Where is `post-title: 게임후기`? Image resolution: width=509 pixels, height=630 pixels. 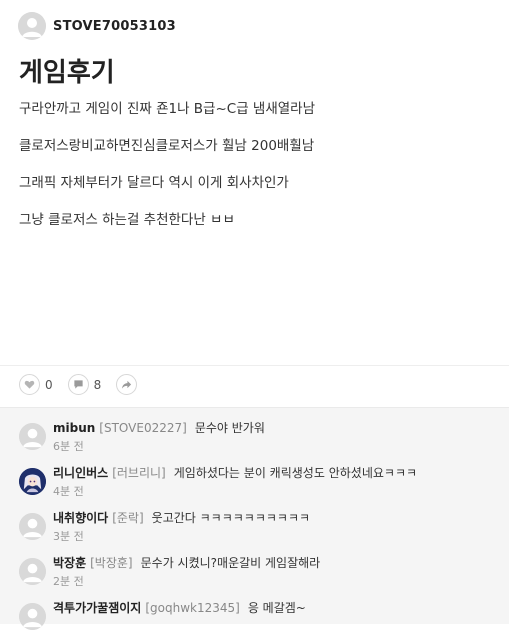
post-title: 게임후기 is located at coordinates (67, 73).